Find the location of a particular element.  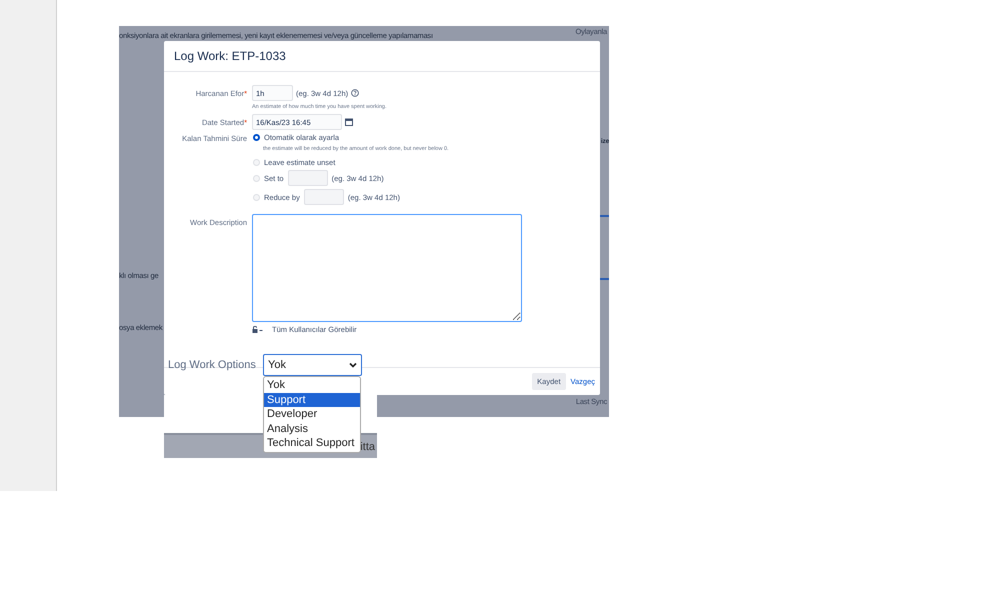

dropdown-option: Technical Support is located at coordinates (312, 443).